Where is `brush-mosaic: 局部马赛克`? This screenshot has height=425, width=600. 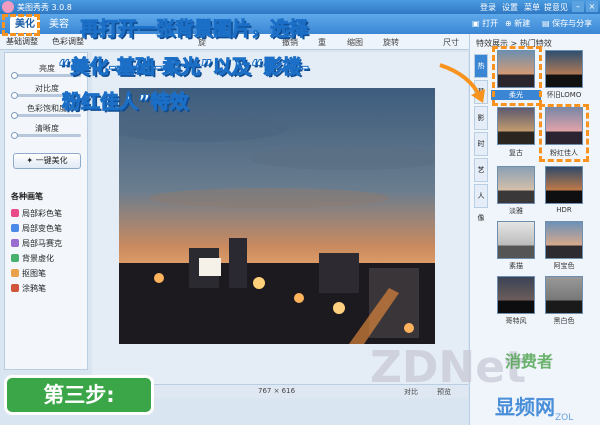
brush-mosaic: 局部马赛克 is located at coordinates (36, 243).